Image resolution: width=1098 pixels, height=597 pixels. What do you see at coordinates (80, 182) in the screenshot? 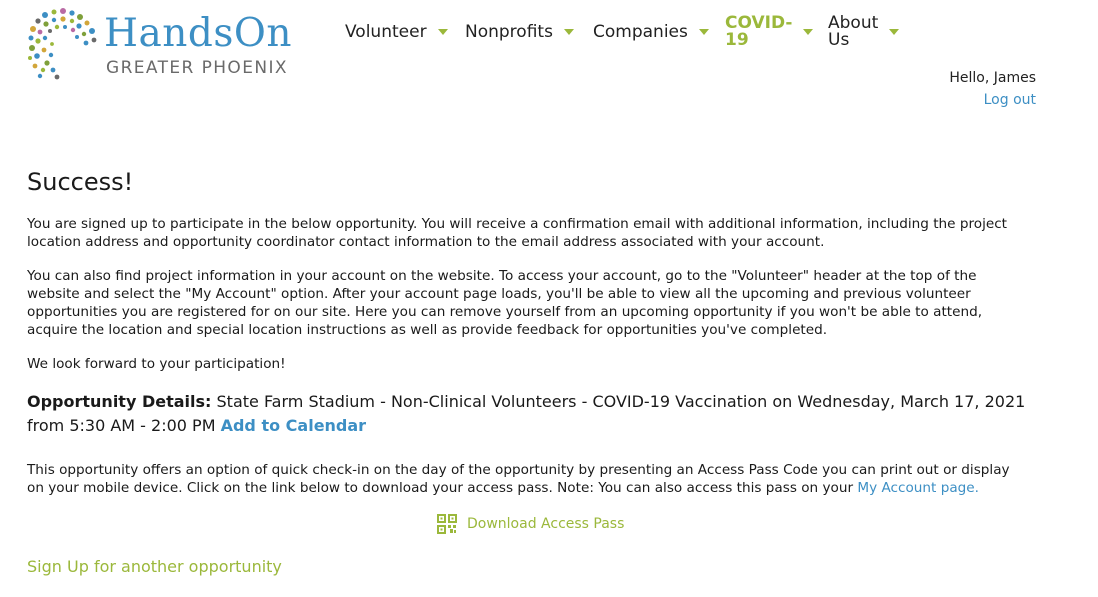
I see `page-title: Success!` at bounding box center [80, 182].